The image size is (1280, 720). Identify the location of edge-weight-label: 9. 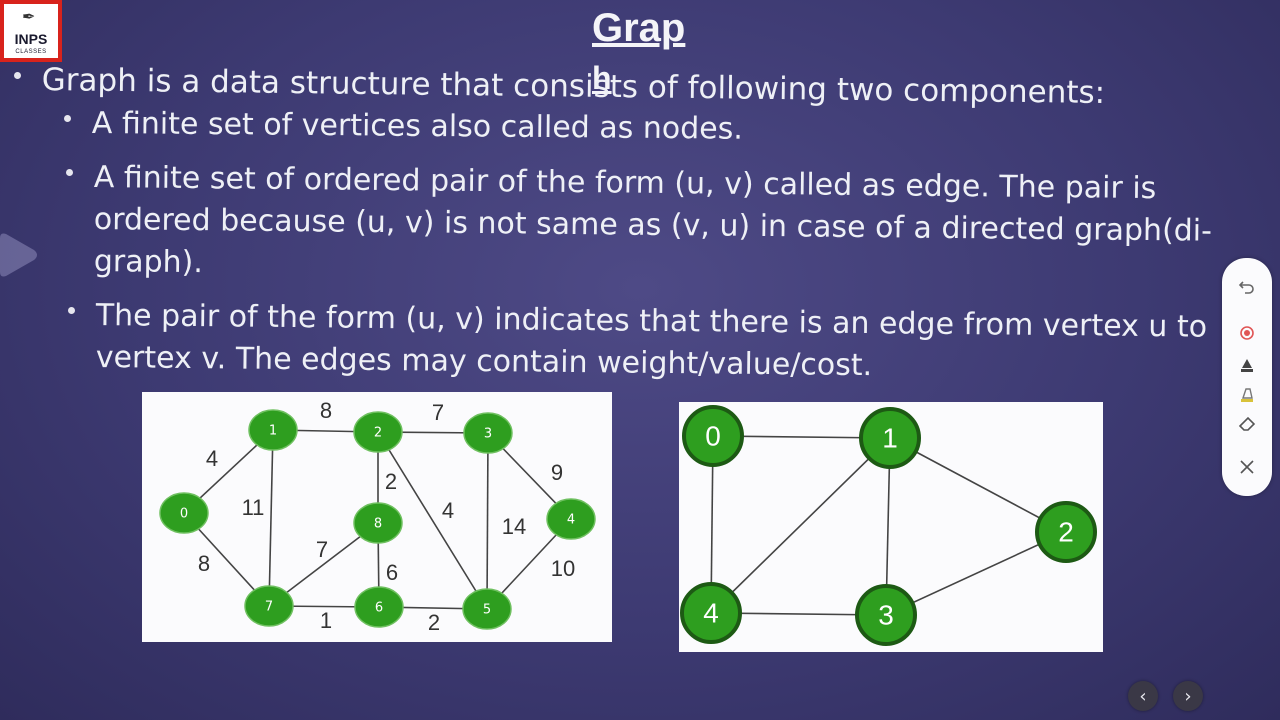
(557, 472).